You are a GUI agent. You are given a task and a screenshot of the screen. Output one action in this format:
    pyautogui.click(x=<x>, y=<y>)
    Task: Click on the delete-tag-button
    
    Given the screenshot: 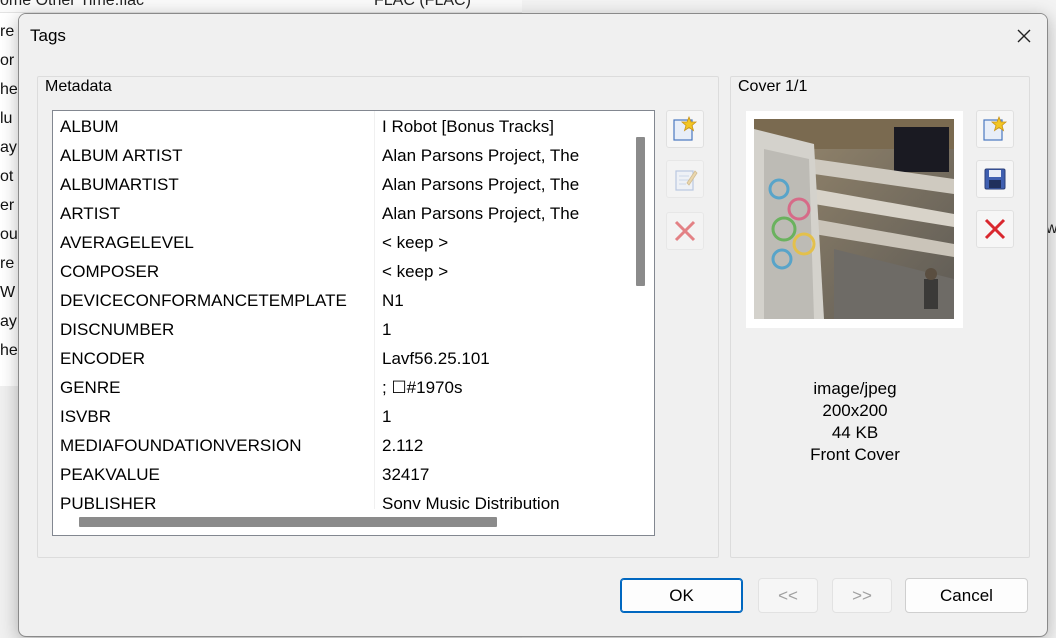 What is the action you would take?
    pyautogui.click(x=685, y=231)
    